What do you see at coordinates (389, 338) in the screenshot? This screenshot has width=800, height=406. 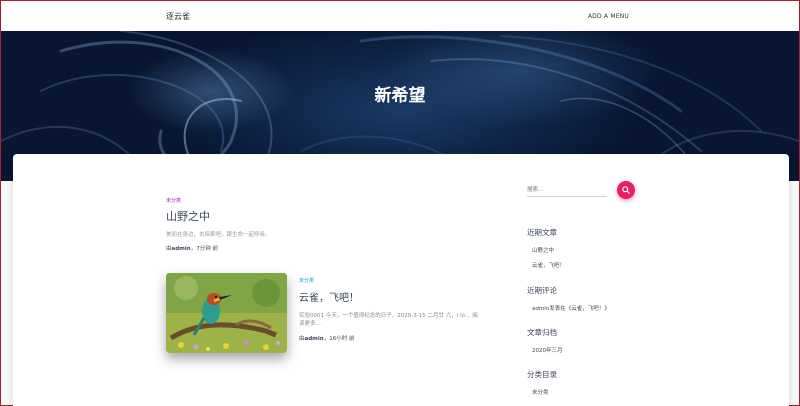 I see `post-meta: 由admin，16小时 前` at bounding box center [389, 338].